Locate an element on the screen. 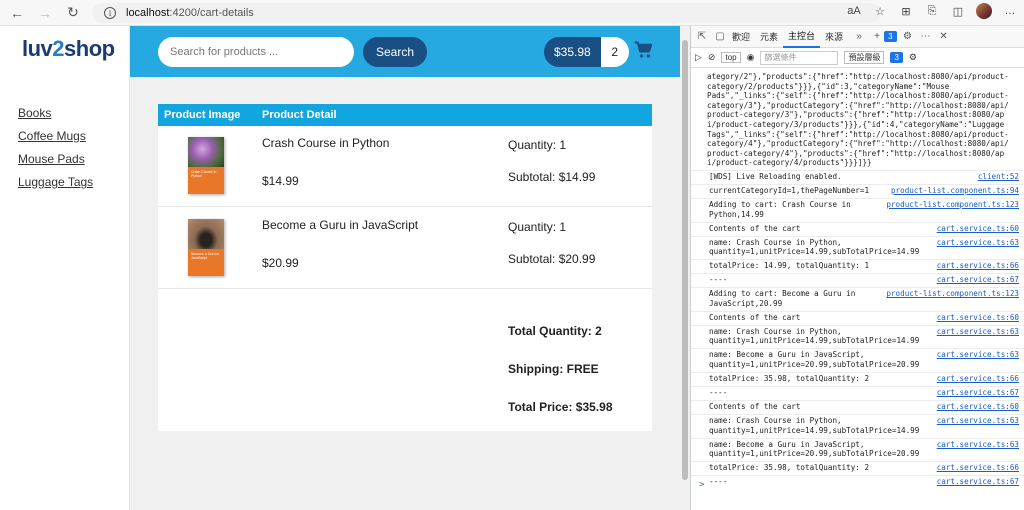  favorite-star-icon: ☆ is located at coordinates (880, 11).